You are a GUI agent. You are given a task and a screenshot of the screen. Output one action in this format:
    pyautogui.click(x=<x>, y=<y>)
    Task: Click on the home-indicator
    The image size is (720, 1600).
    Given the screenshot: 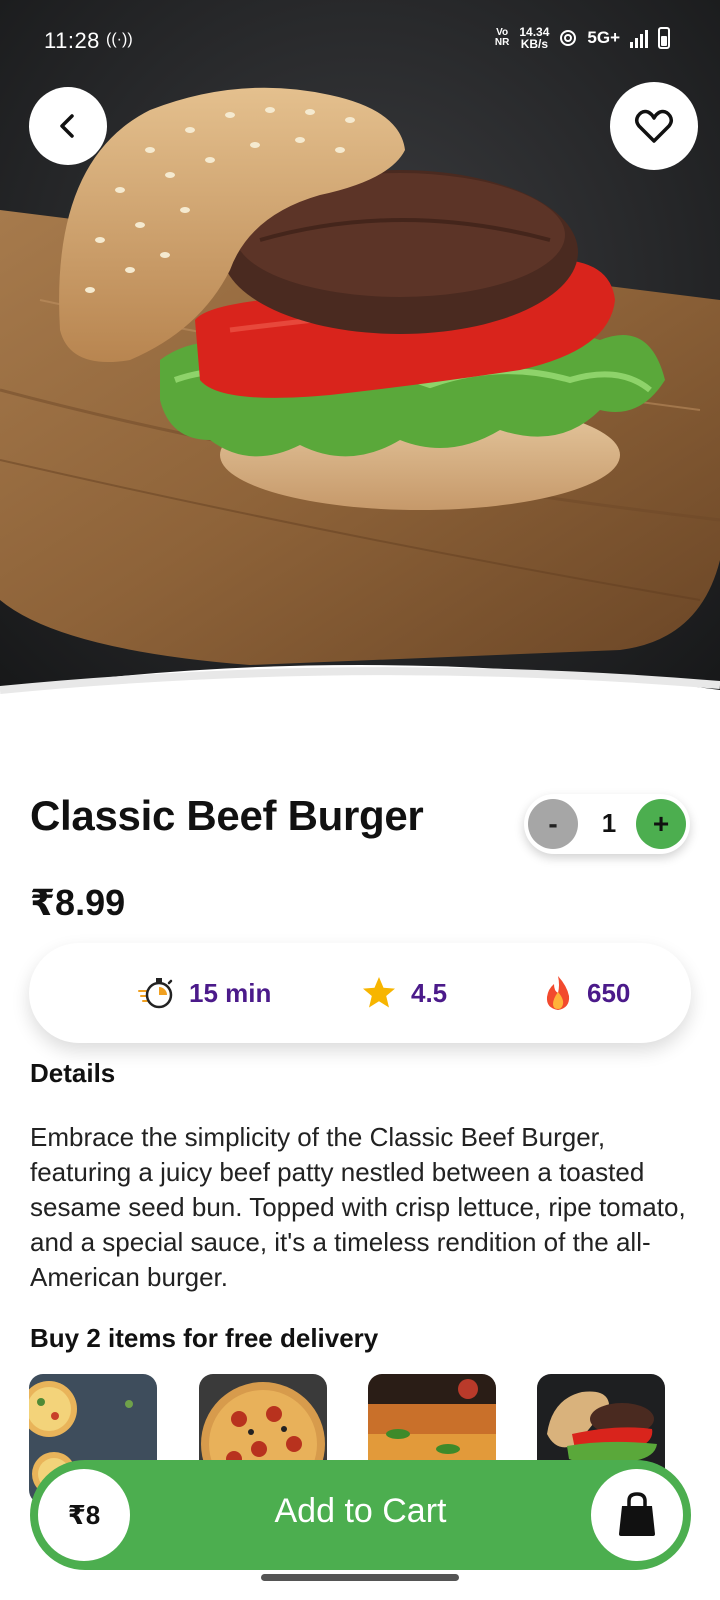 What is the action you would take?
    pyautogui.click(x=360, y=1577)
    